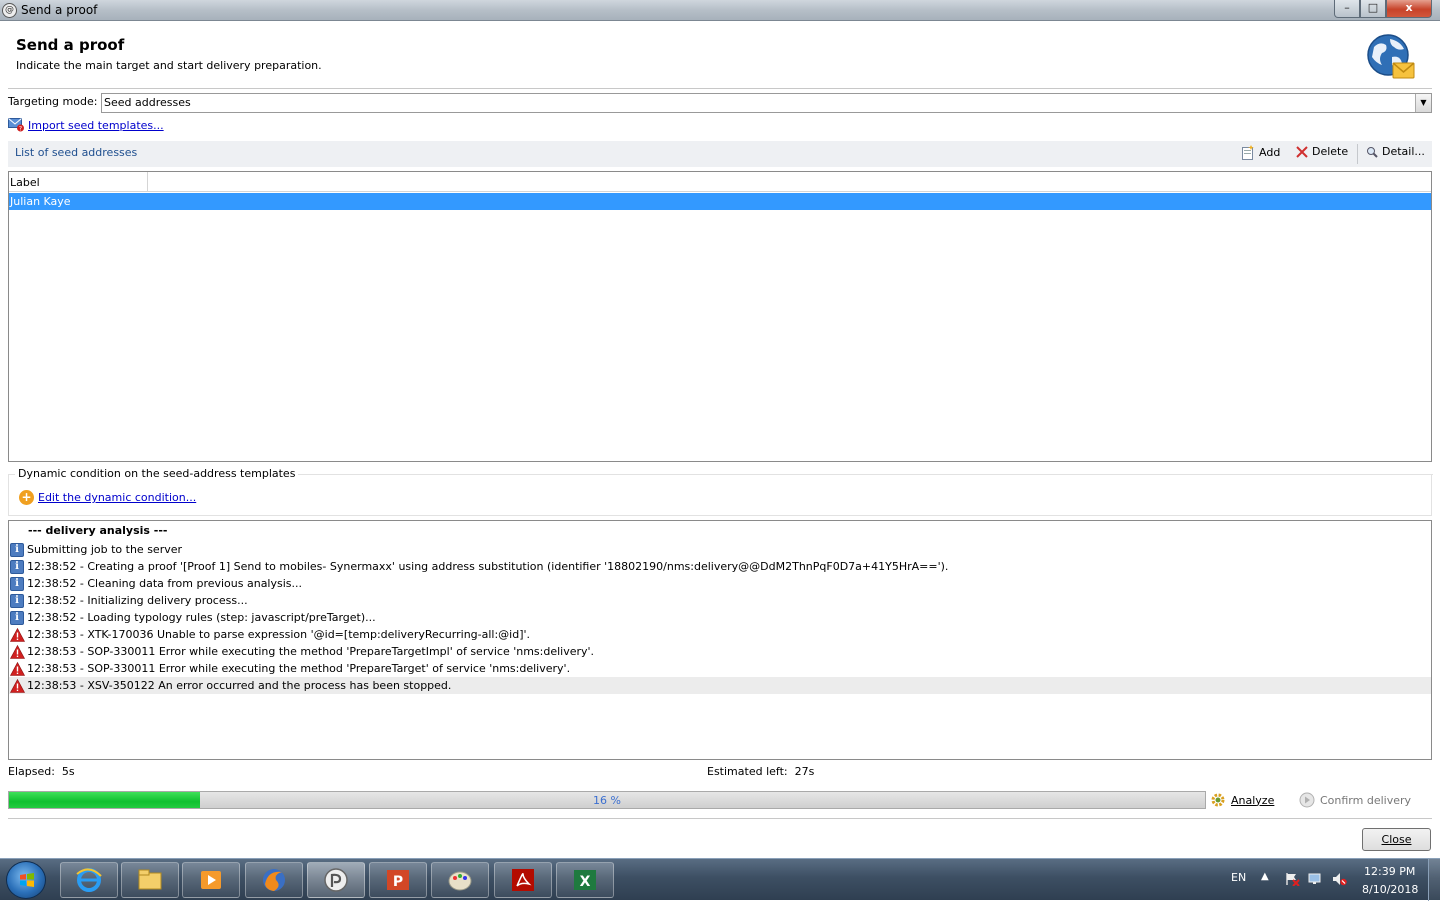 This screenshot has width=1440, height=901. I want to click on campaign-client-icon, so click(336, 880).